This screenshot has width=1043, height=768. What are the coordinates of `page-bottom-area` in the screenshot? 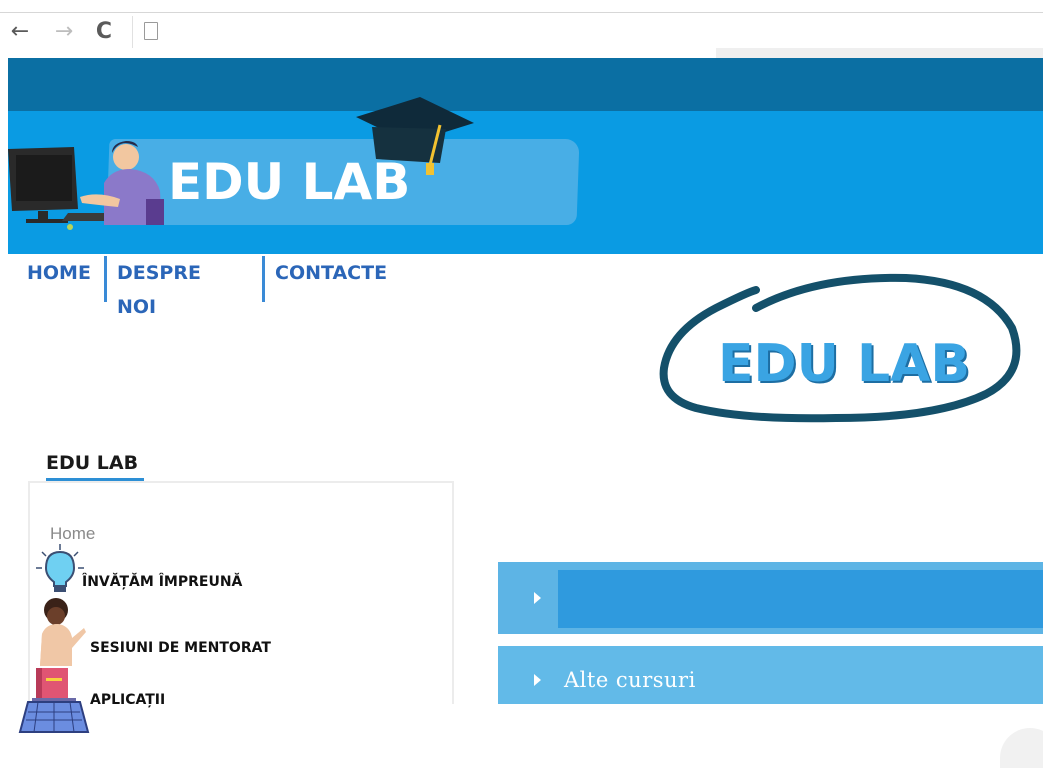 It's located at (746, 723).